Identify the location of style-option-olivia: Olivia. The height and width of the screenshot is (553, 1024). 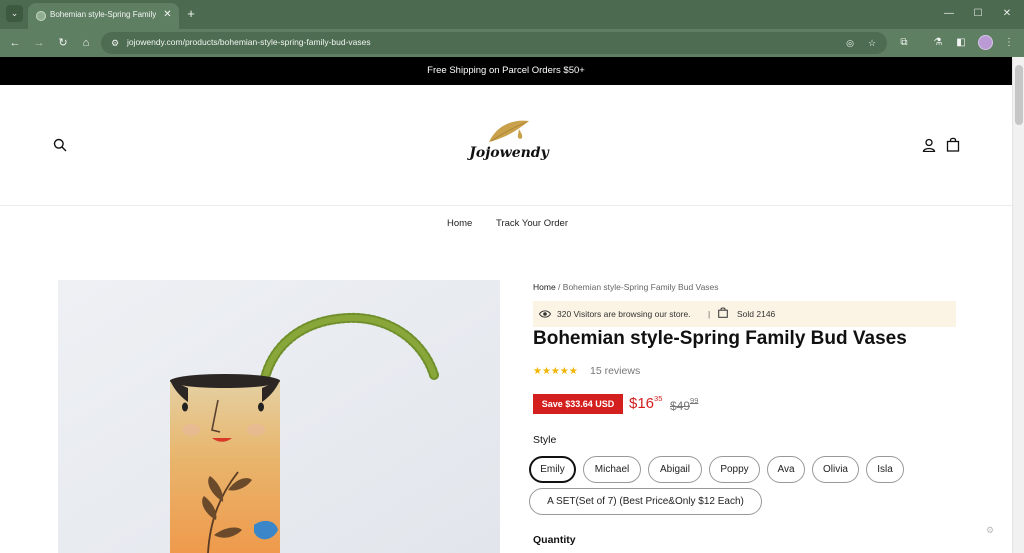
(835, 469).